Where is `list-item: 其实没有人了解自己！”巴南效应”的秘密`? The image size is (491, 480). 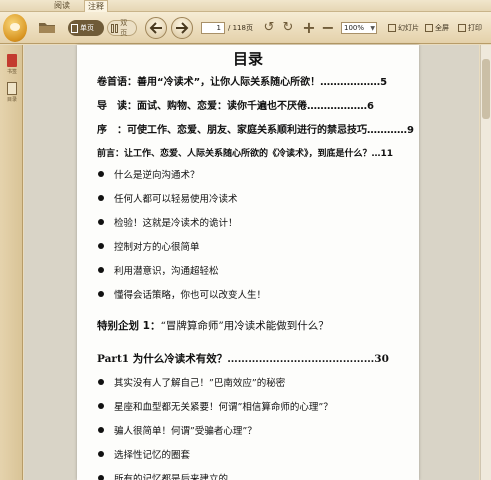 list-item: 其实没有人了解自己！”巴南效应”的秘密 is located at coordinates (256, 382).